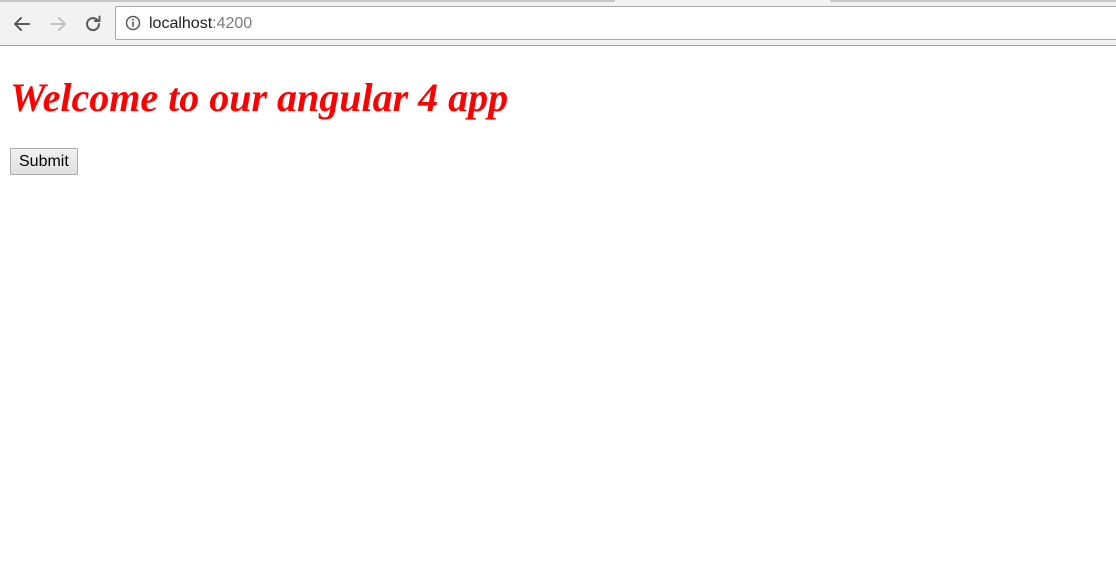  I want to click on page-title: Welcome to our angular 4 app, so click(259, 97).